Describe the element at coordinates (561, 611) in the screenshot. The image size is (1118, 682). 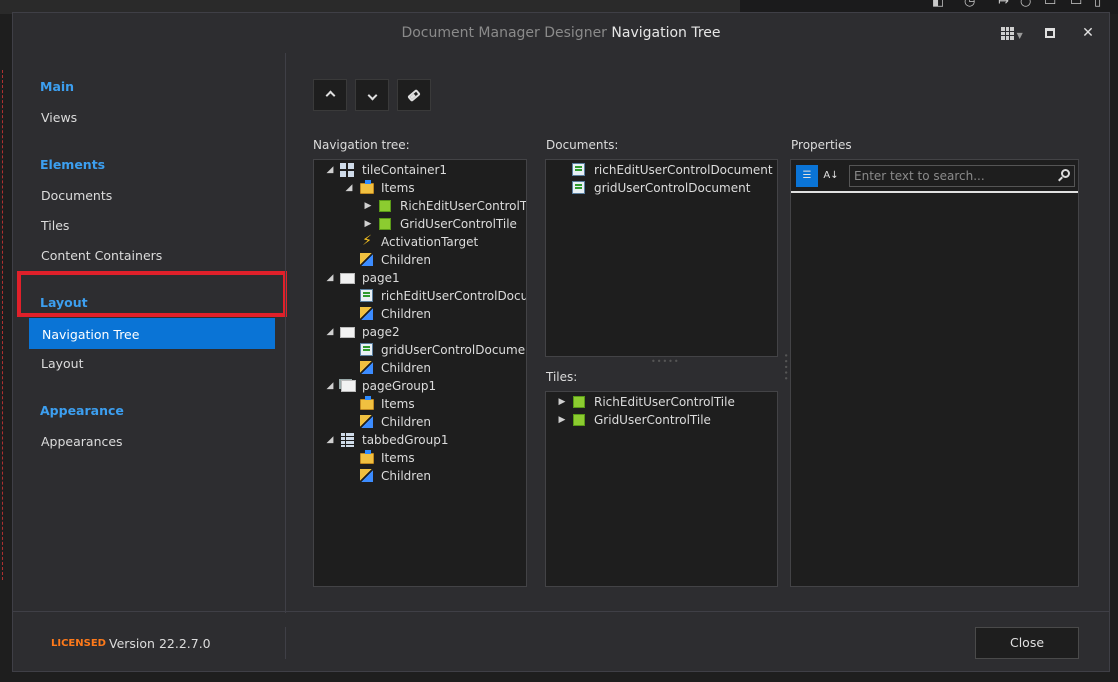
I see `footer-divider` at that location.